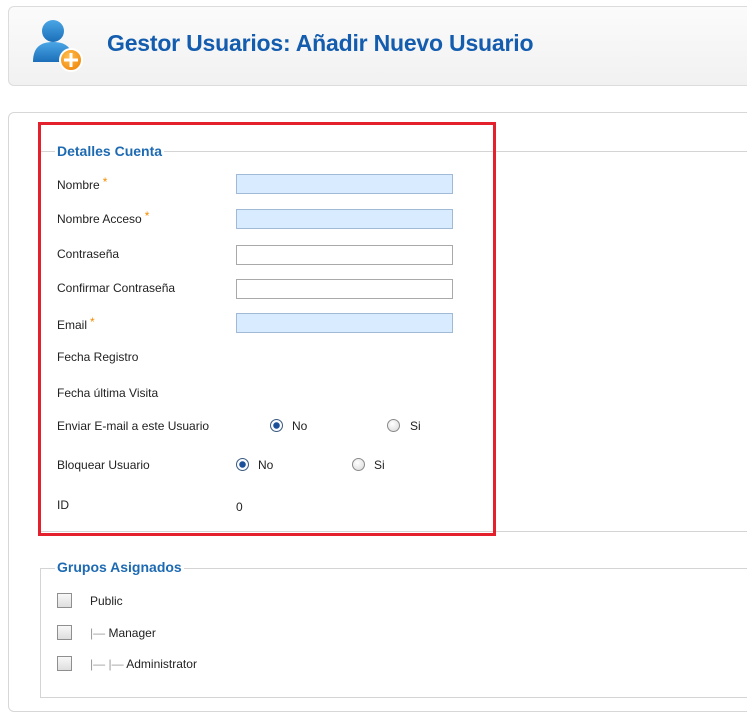 The width and height of the screenshot is (747, 712). Describe the element at coordinates (344, 289) in the screenshot. I see `confirm-password-input` at that location.